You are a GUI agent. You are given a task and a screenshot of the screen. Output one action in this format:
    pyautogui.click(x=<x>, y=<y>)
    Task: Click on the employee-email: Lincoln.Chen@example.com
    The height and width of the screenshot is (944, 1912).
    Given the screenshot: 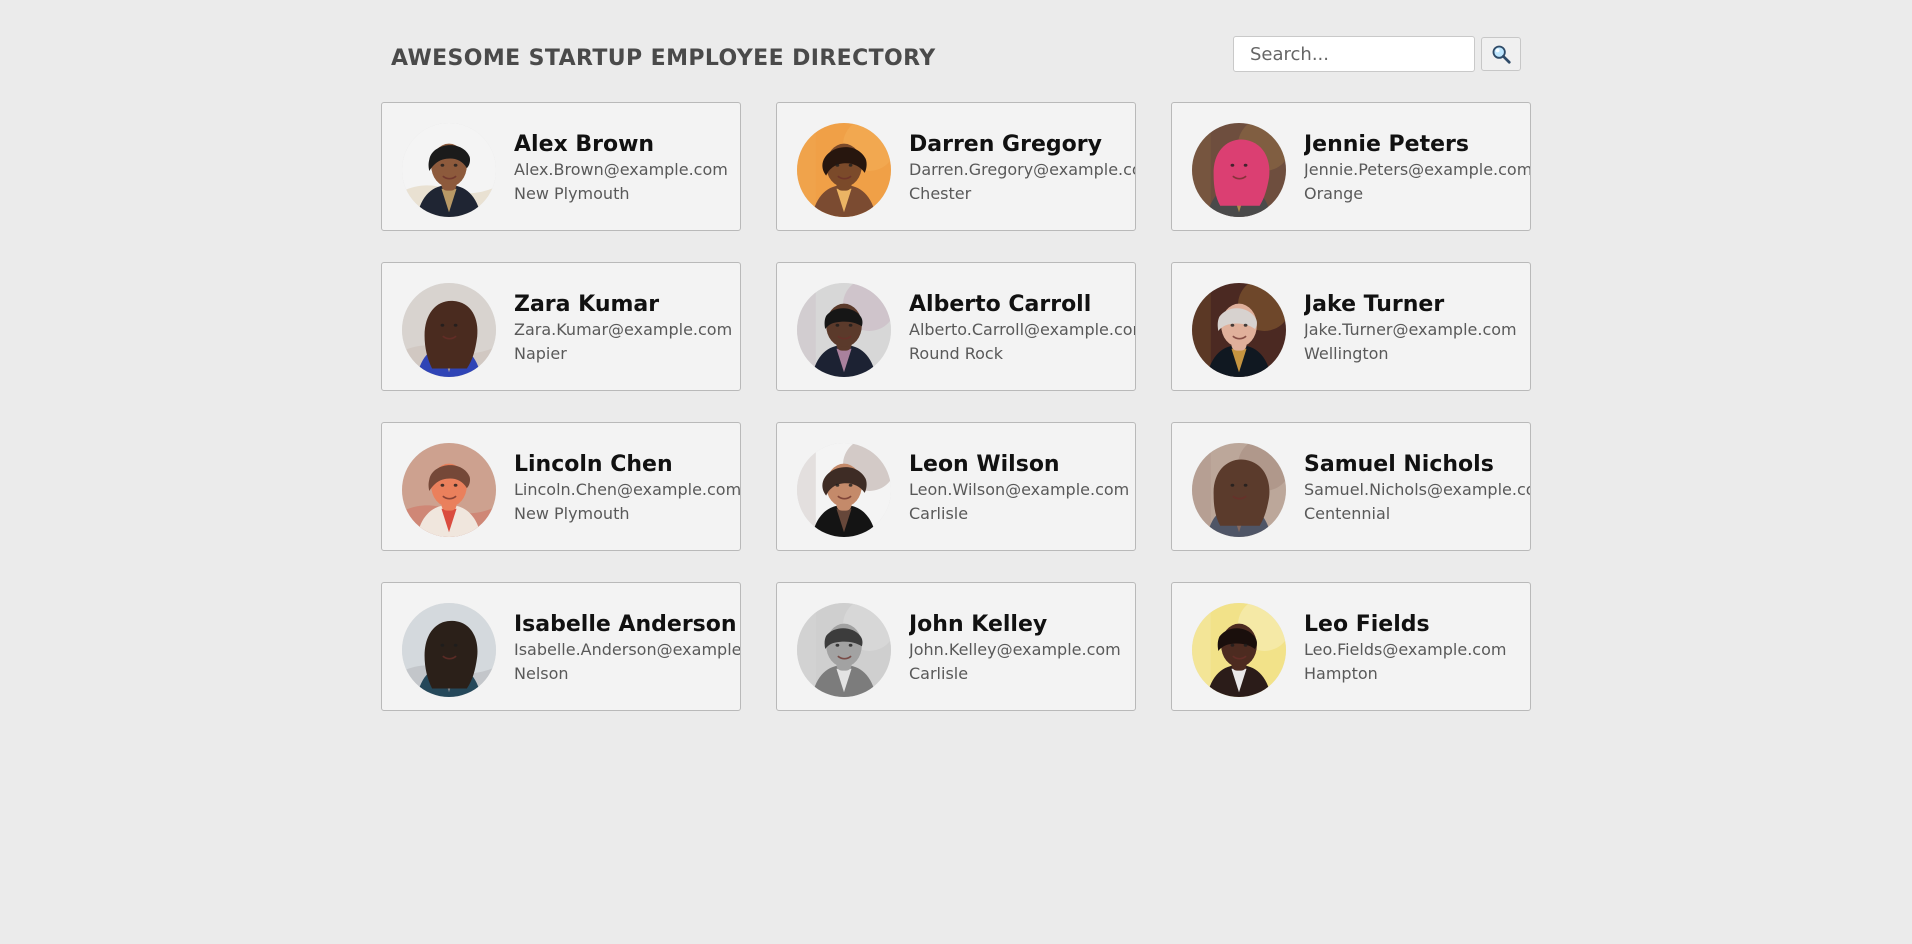 What is the action you would take?
    pyautogui.click(x=627, y=489)
    